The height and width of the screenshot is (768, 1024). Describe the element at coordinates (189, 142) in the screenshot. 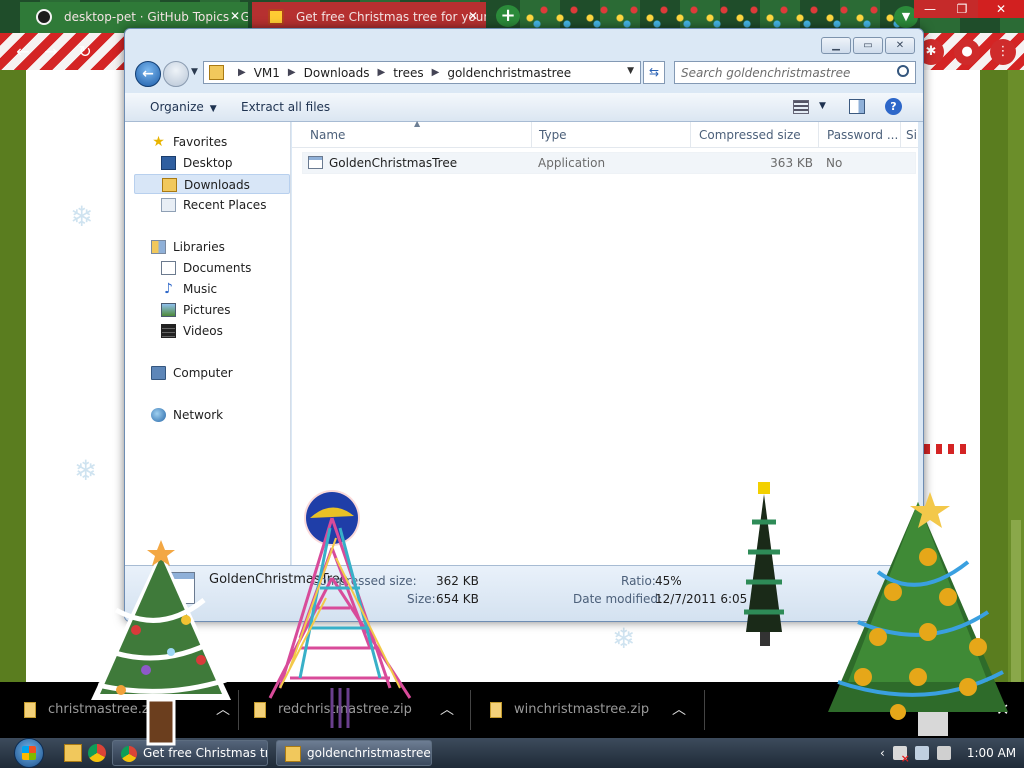

I see `nav-favorites: ★ Favorites` at that location.